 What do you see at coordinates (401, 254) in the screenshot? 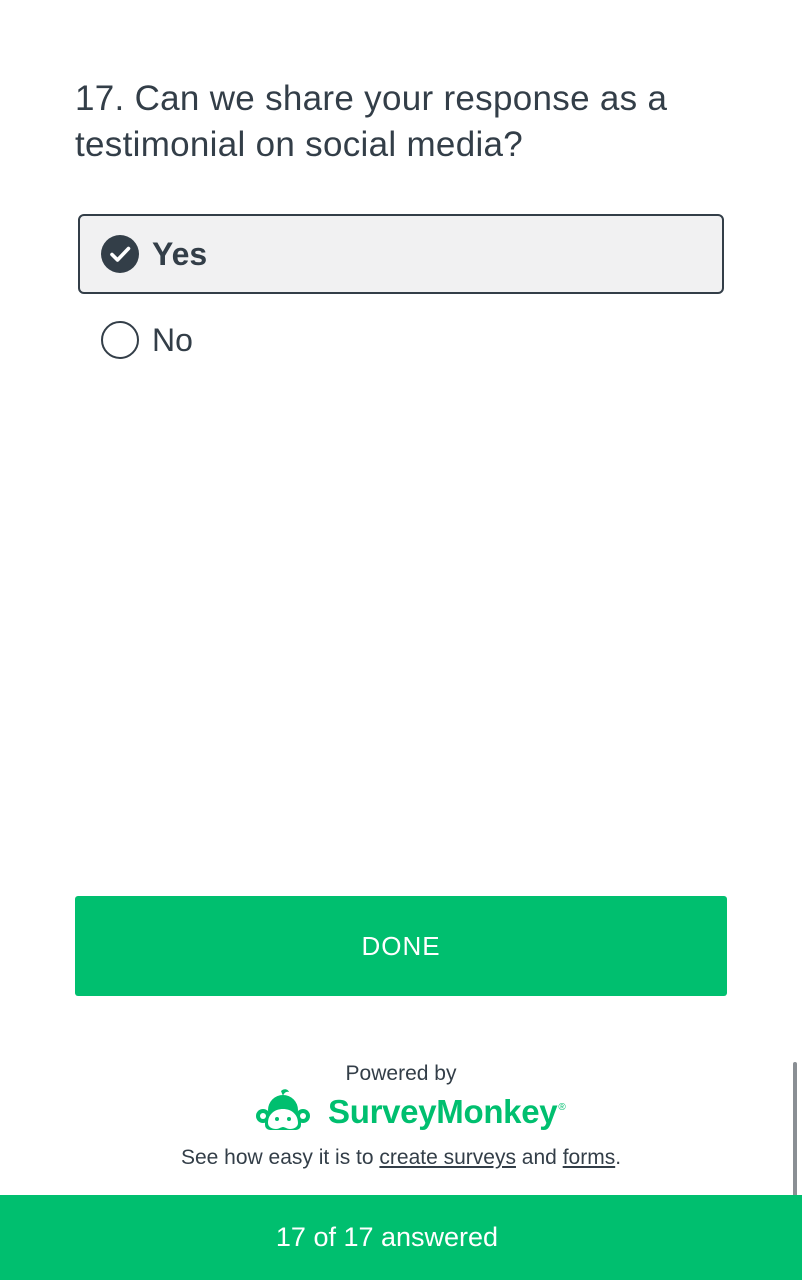
I see `option-yes: Yes` at bounding box center [401, 254].